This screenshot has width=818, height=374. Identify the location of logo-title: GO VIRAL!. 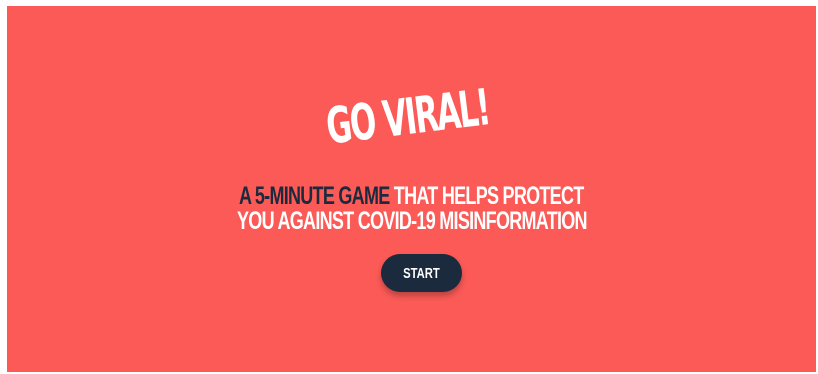
(407, 117).